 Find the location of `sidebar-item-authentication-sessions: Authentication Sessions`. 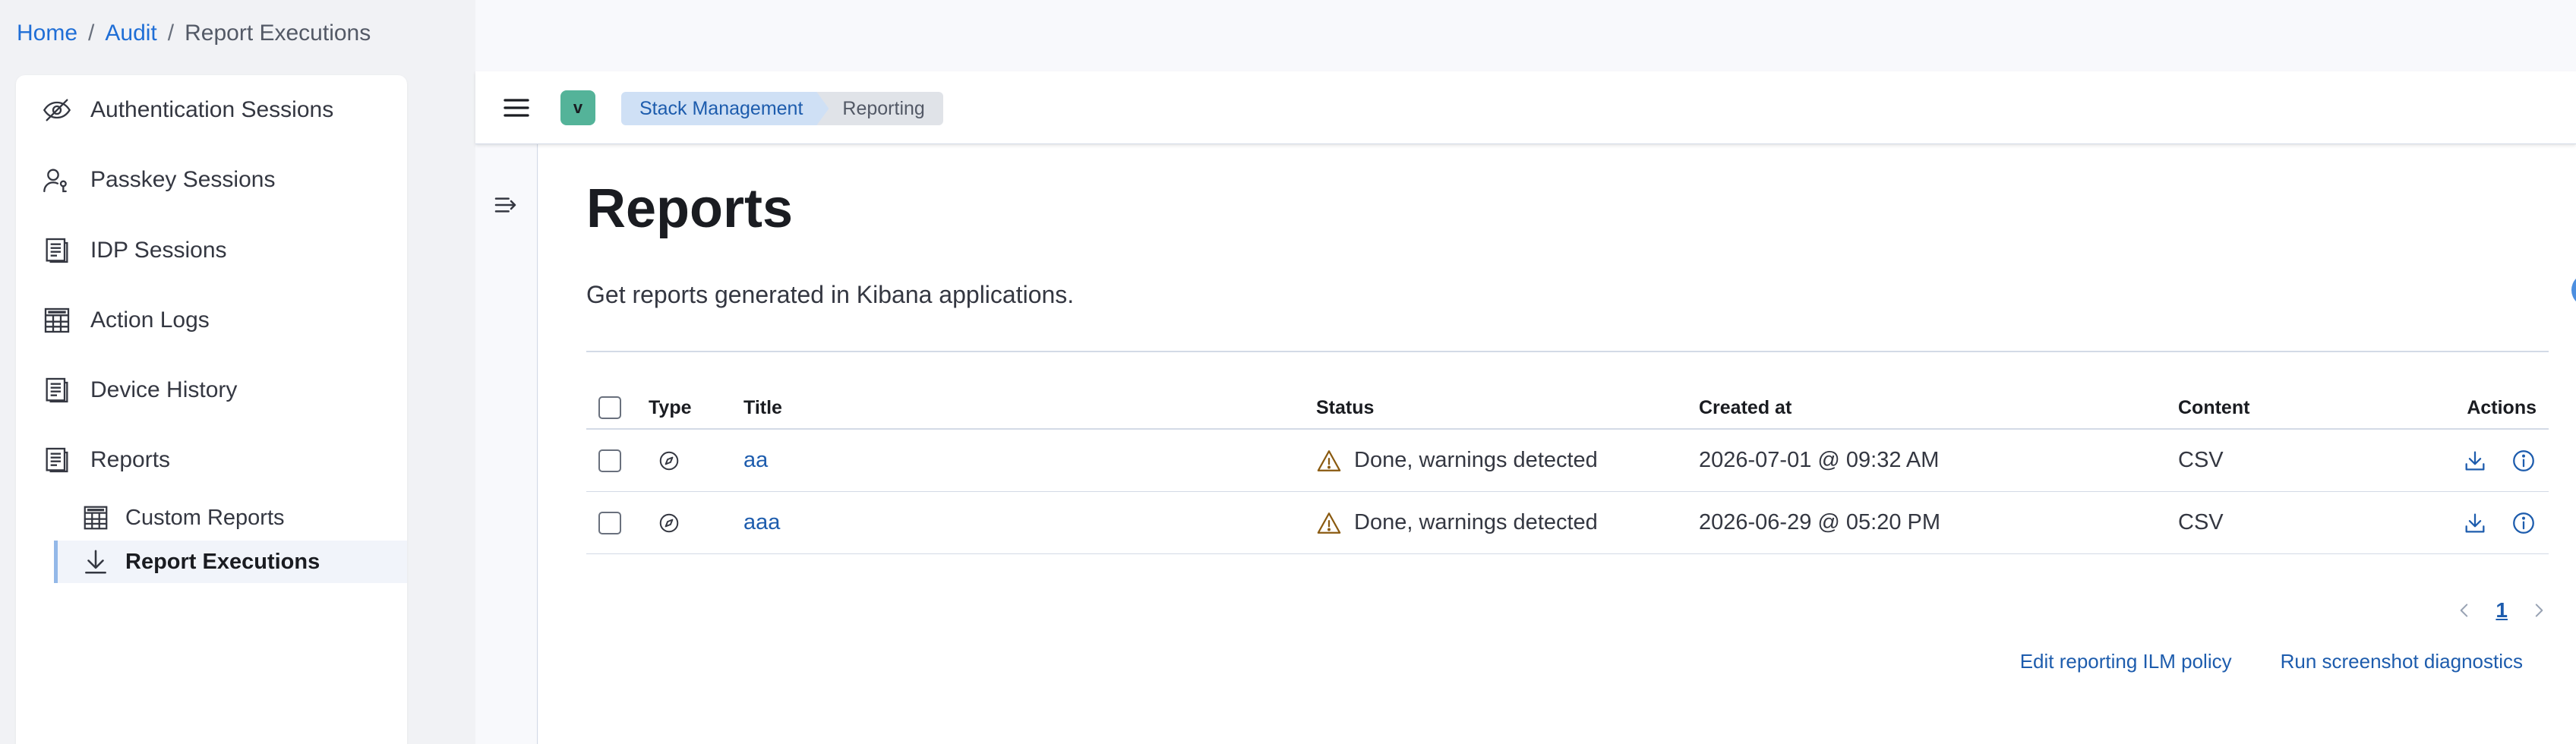

sidebar-item-authentication-sessions: Authentication Sessions is located at coordinates (212, 110).